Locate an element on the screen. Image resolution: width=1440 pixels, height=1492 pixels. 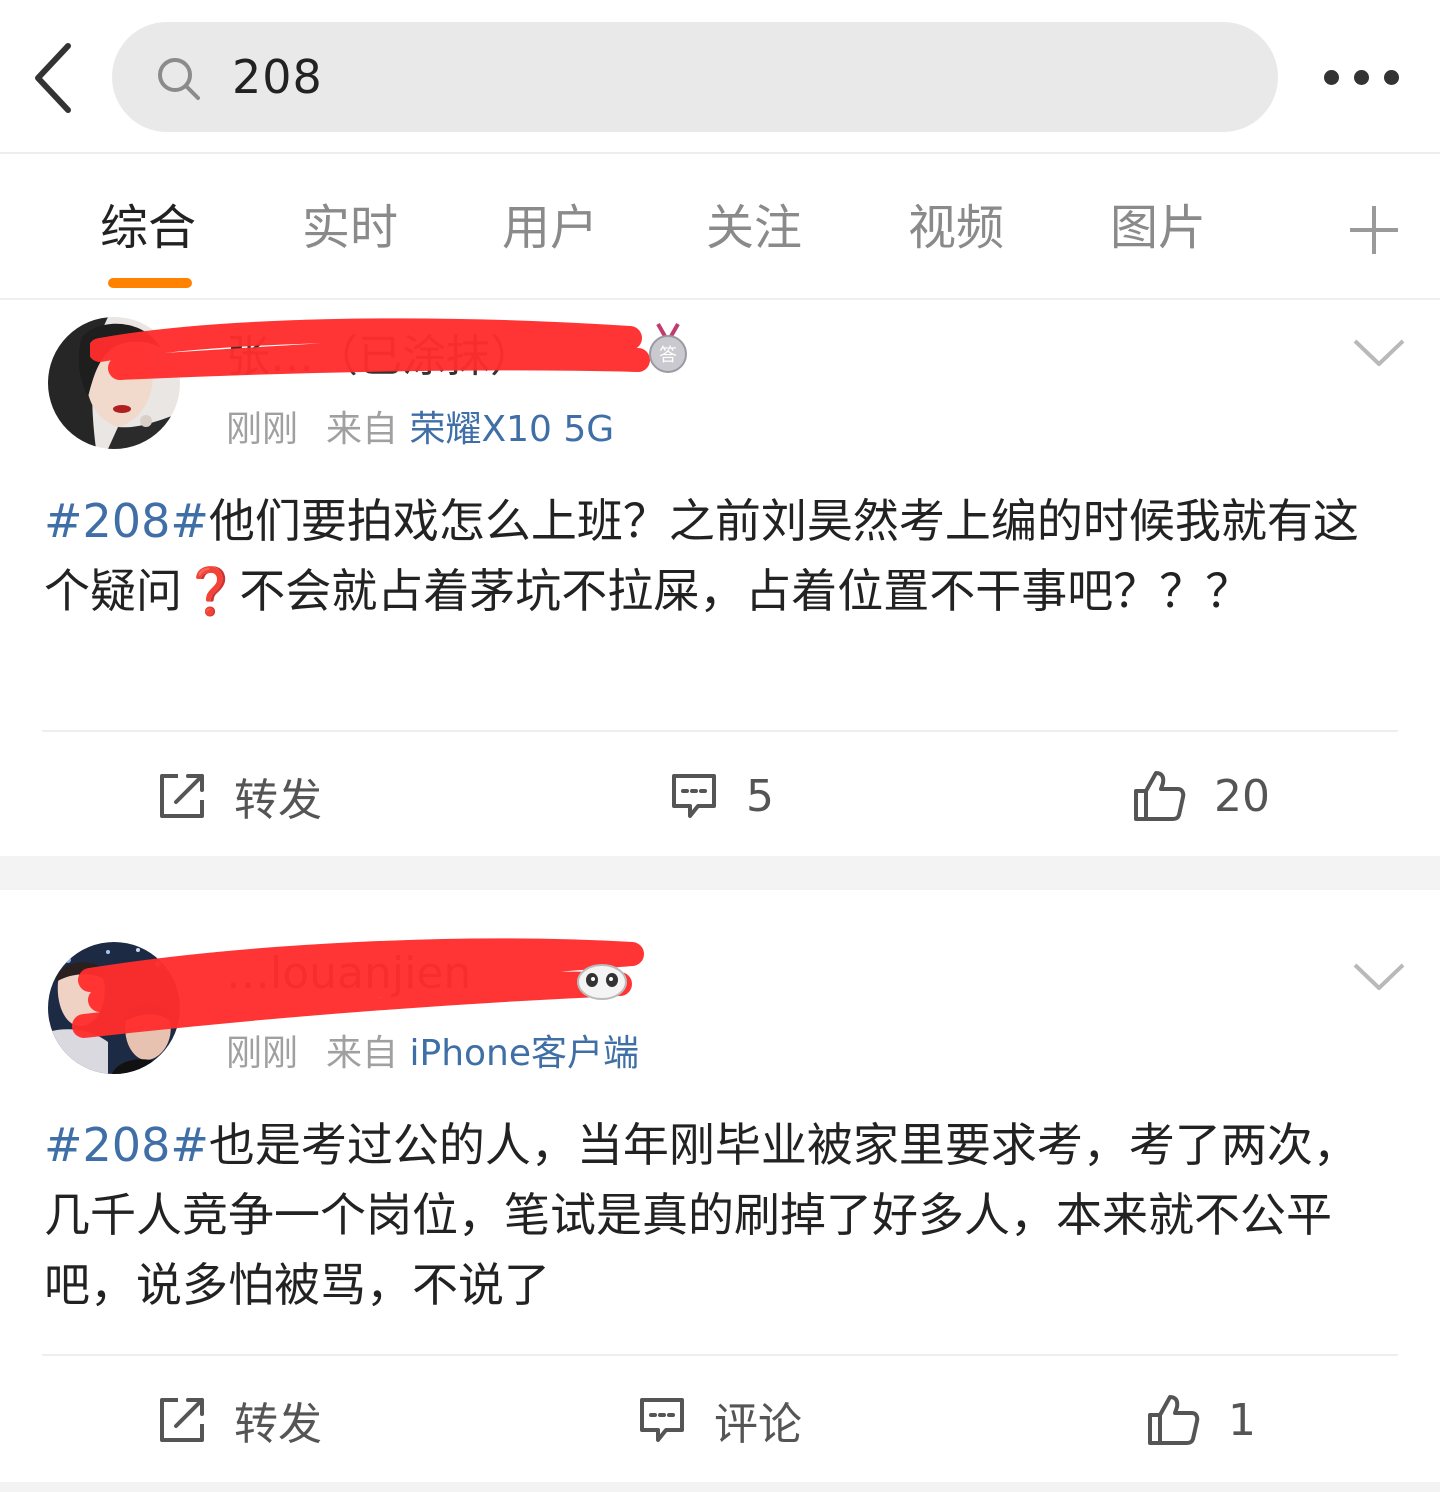
back-icon is located at coordinates (53, 78).